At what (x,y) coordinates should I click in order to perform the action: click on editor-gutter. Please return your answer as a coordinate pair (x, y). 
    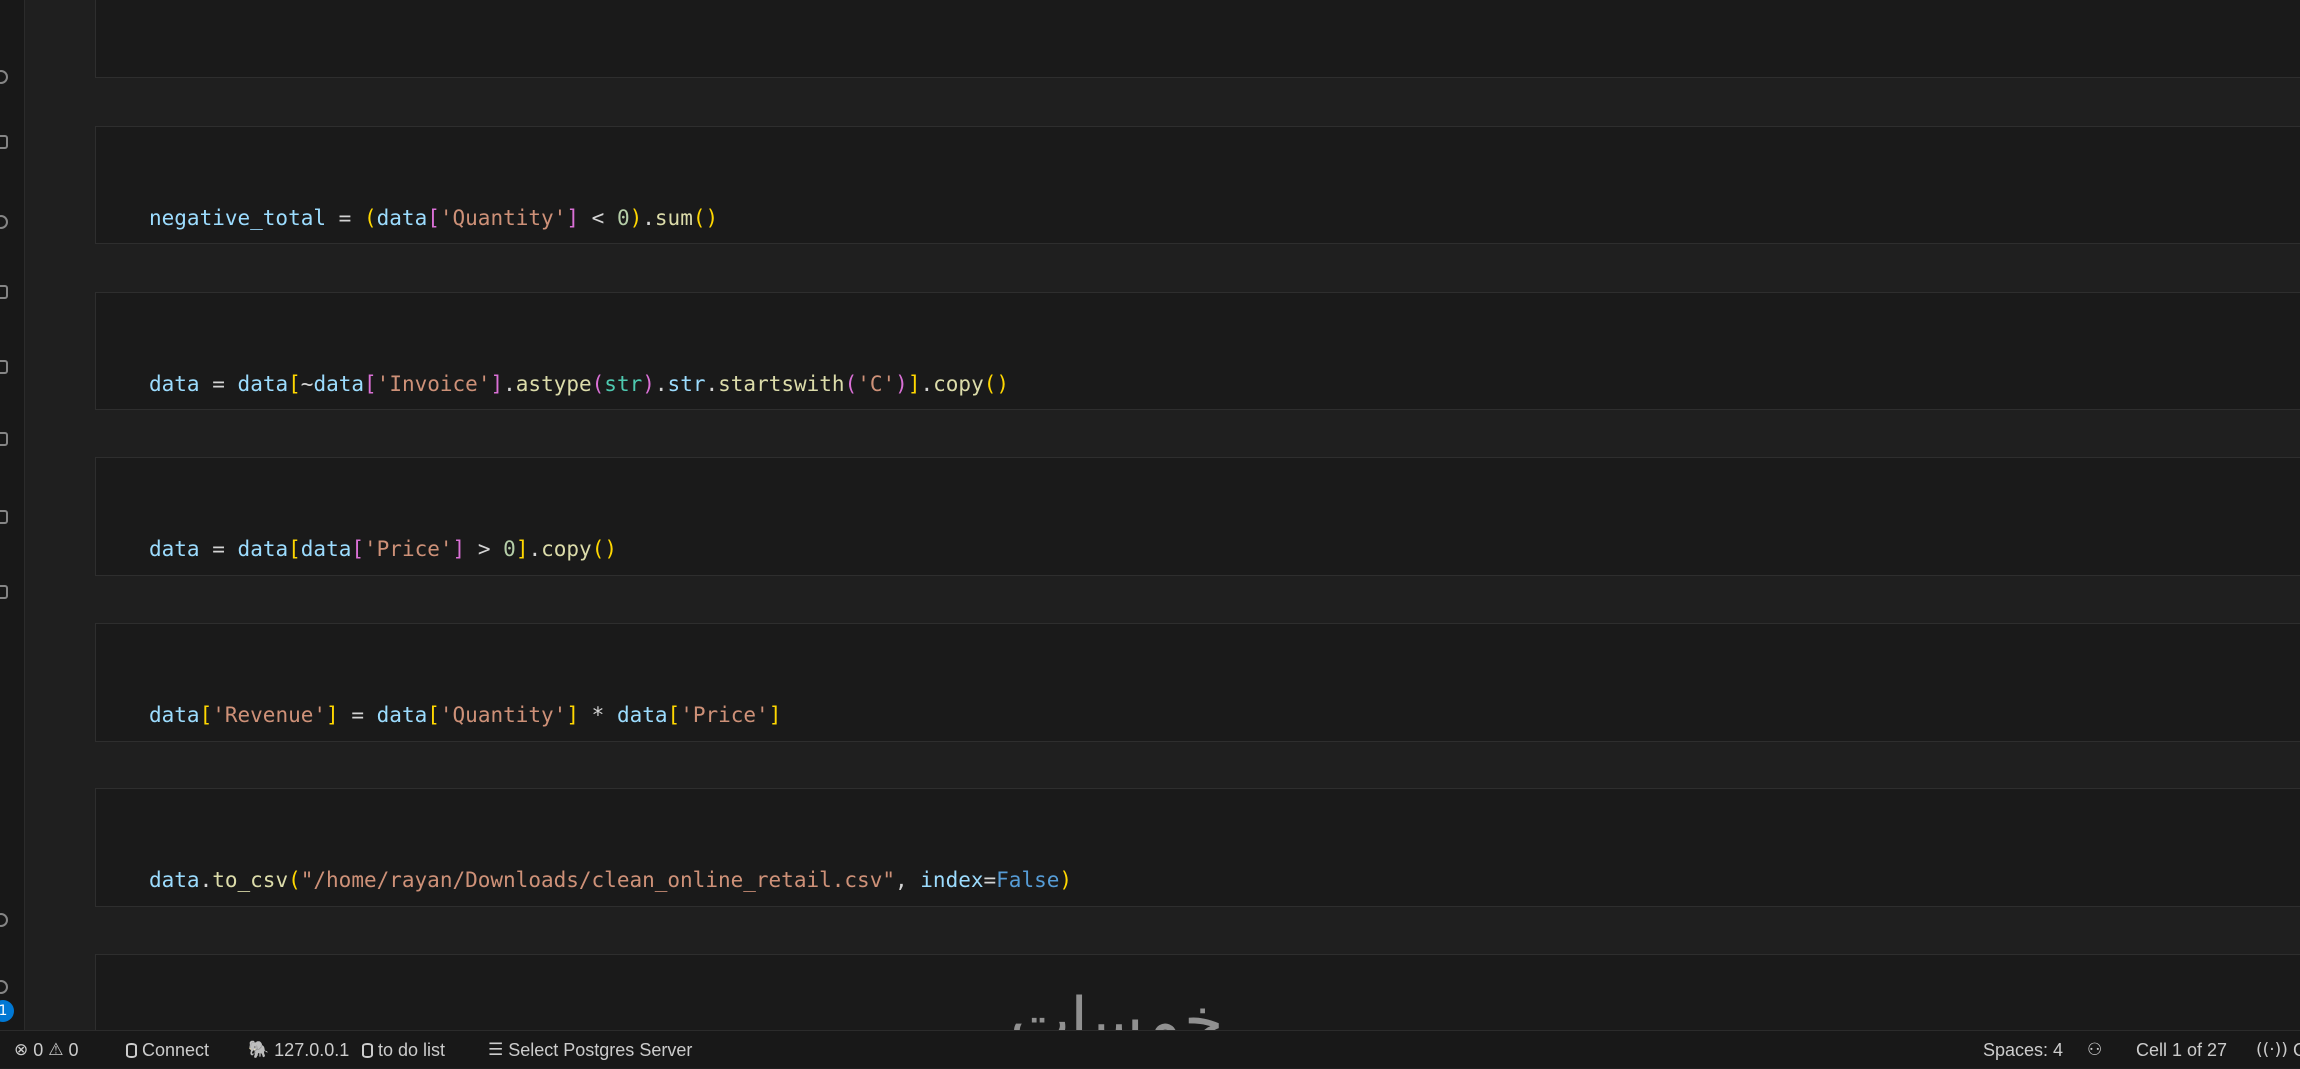
    Looking at the image, I should click on (60, 515).